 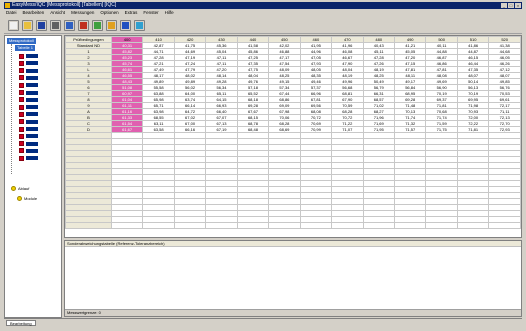 I want to click on maximize-button: □, so click(x=511, y=5).